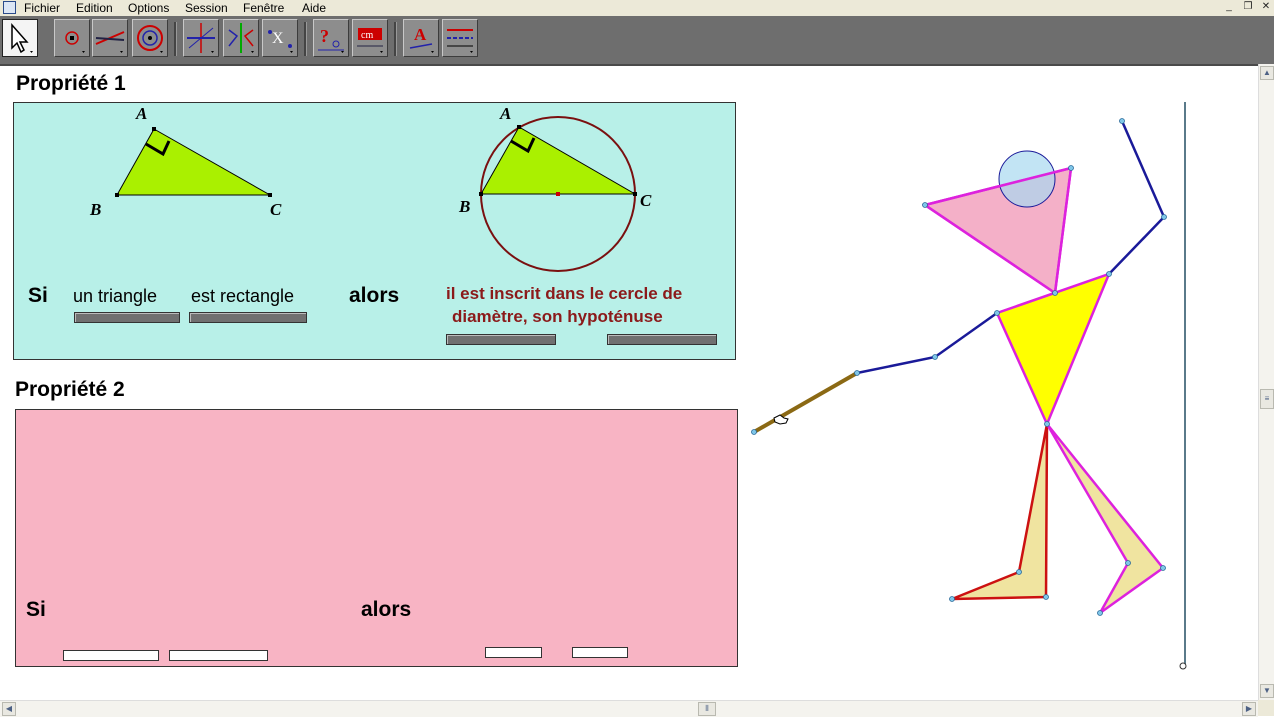  I want to click on app-icon, so click(9, 7).